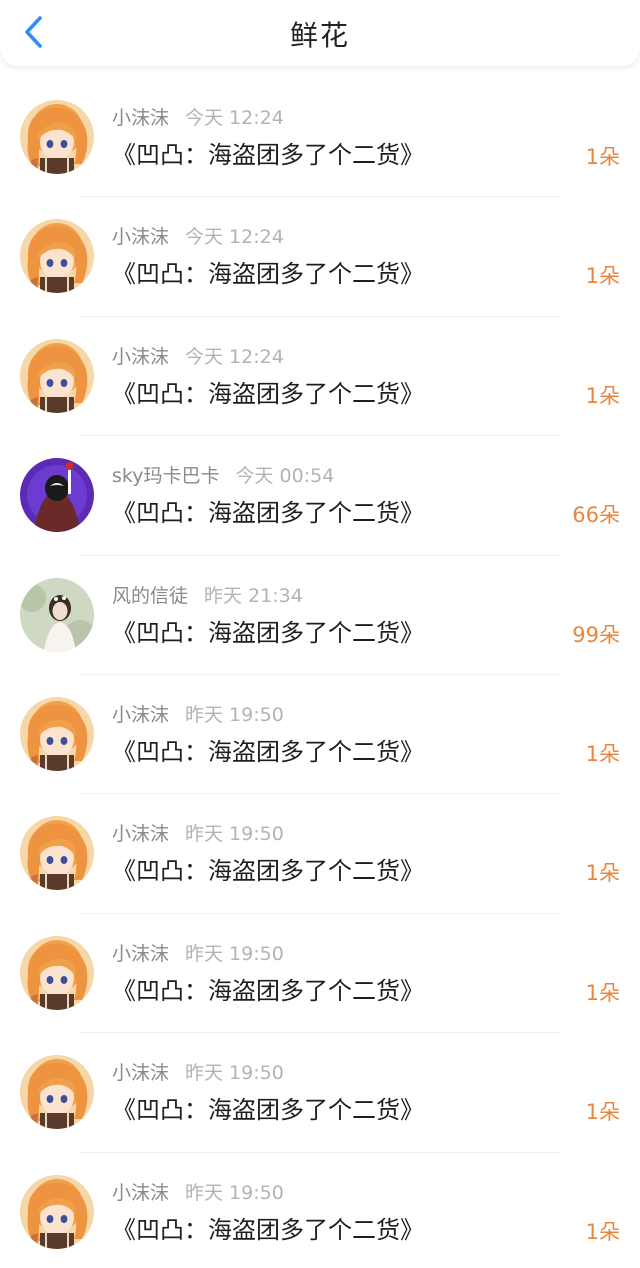 Image resolution: width=640 pixels, height=1268 pixels. What do you see at coordinates (253, 595) in the screenshot?
I see `gift-time: 昨天 21:34` at bounding box center [253, 595].